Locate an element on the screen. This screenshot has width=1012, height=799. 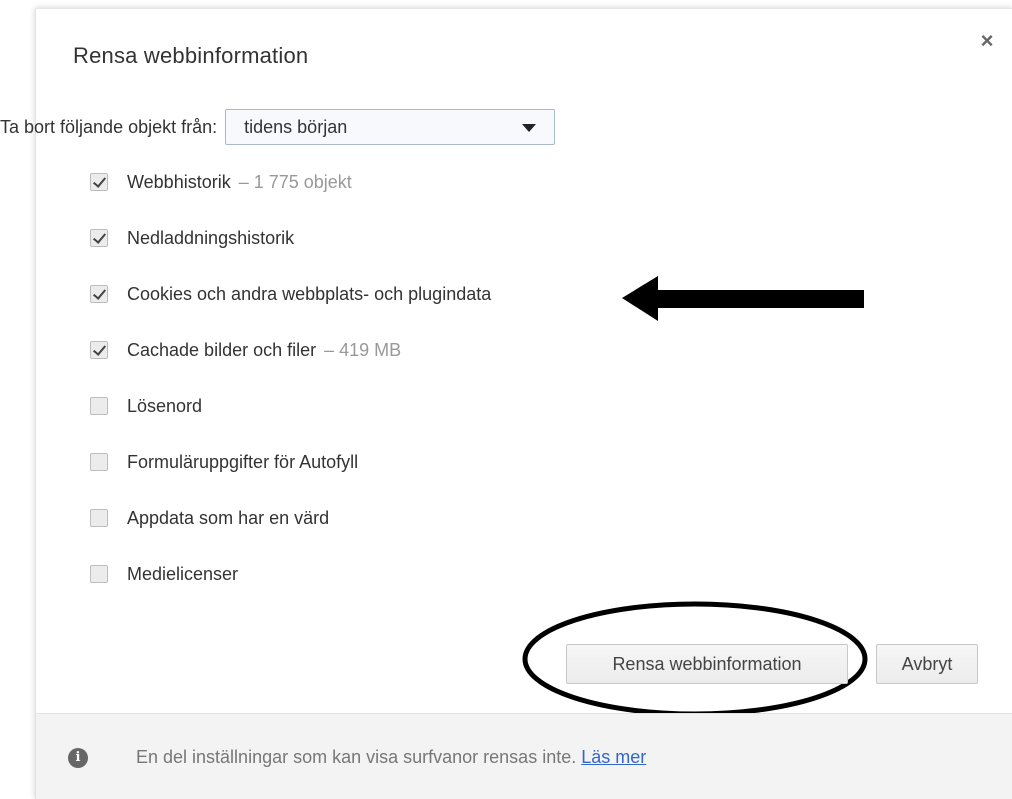
item-count: – 1 775 objekt is located at coordinates (295, 181).